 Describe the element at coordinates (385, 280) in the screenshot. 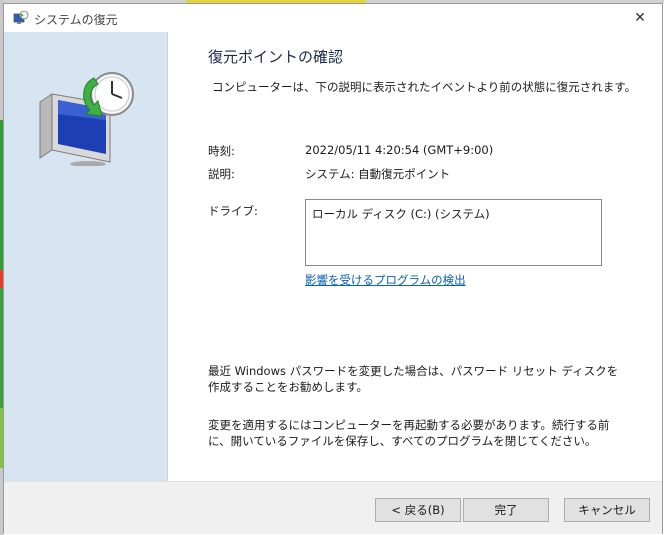

I see `scan-affected-programs-link: 影響を受けるプログラムの検出` at that location.